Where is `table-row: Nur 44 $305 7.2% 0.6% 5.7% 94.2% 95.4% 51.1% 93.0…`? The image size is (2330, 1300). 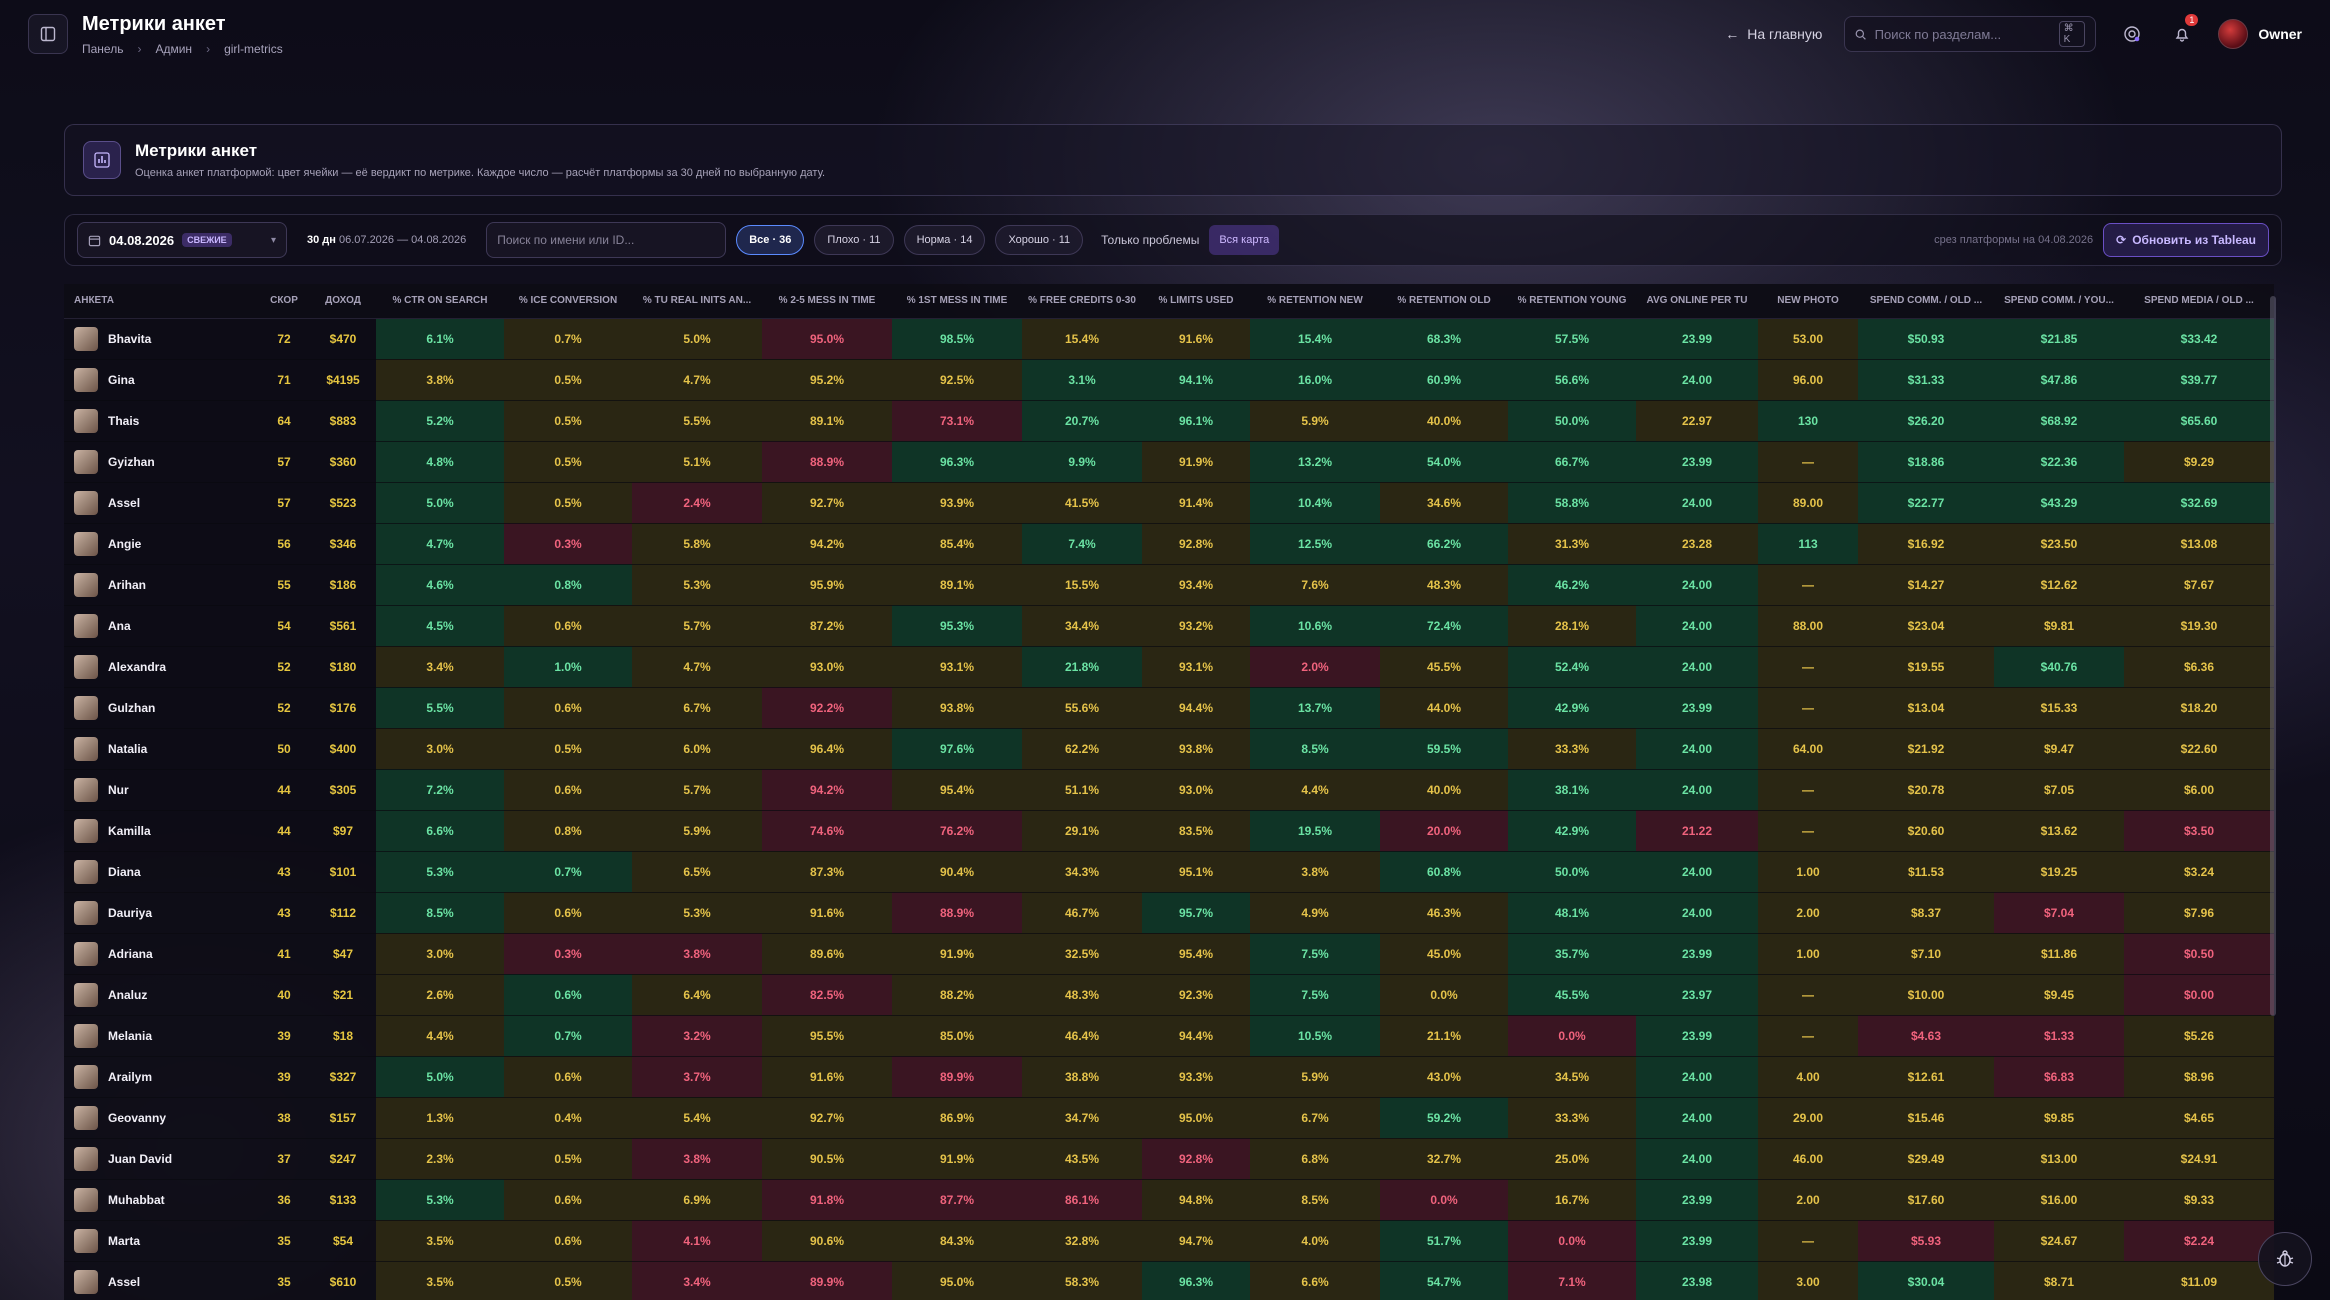
table-row: Nur 44 $305 7.2% 0.6% 5.7% 94.2% 95.4% 51.1% 93.0… is located at coordinates (1169, 790).